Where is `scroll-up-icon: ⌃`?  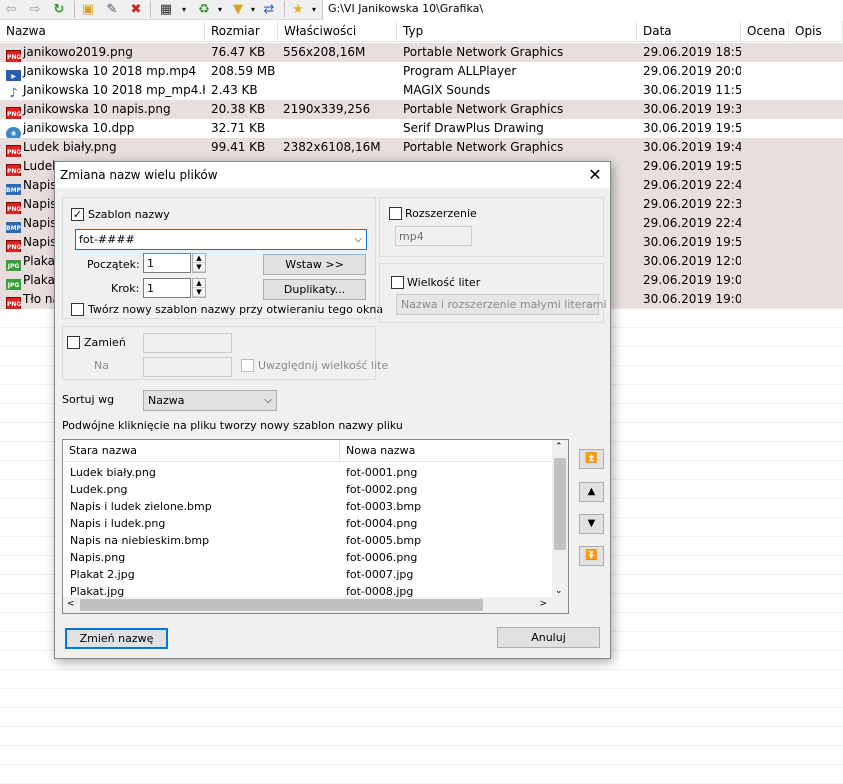
scroll-up-icon: ⌃ is located at coordinates (559, 447).